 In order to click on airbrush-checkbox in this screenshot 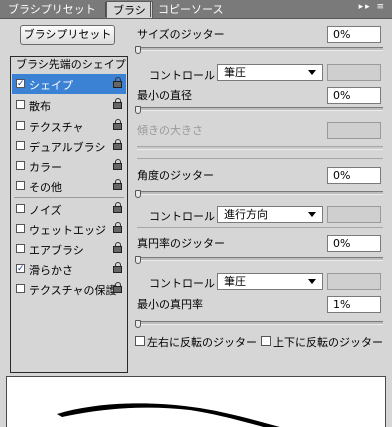, I will do `click(20, 248)`.